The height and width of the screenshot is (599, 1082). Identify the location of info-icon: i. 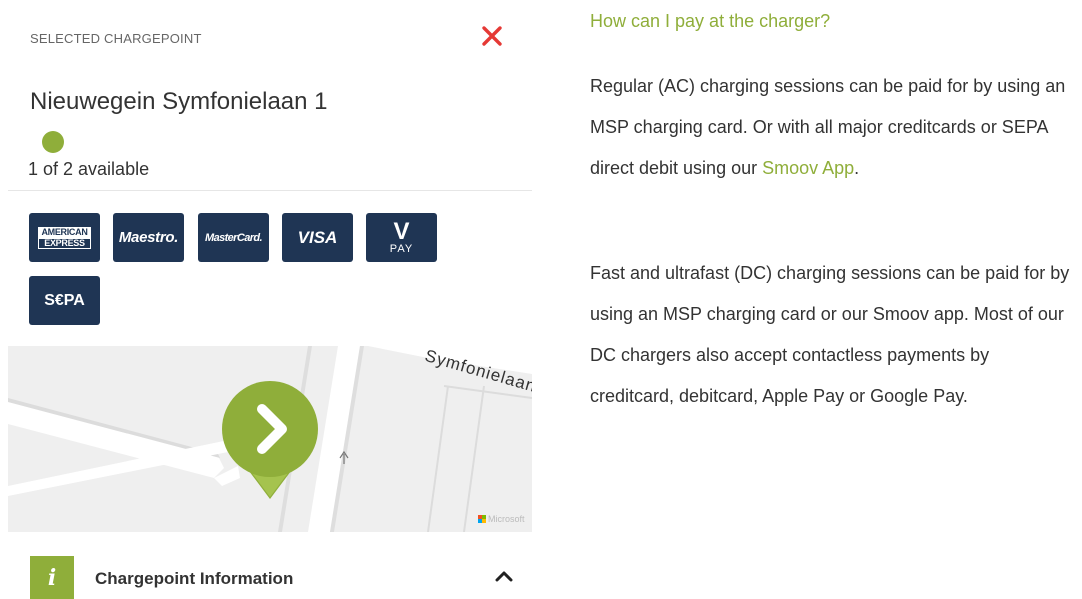
(52, 577).